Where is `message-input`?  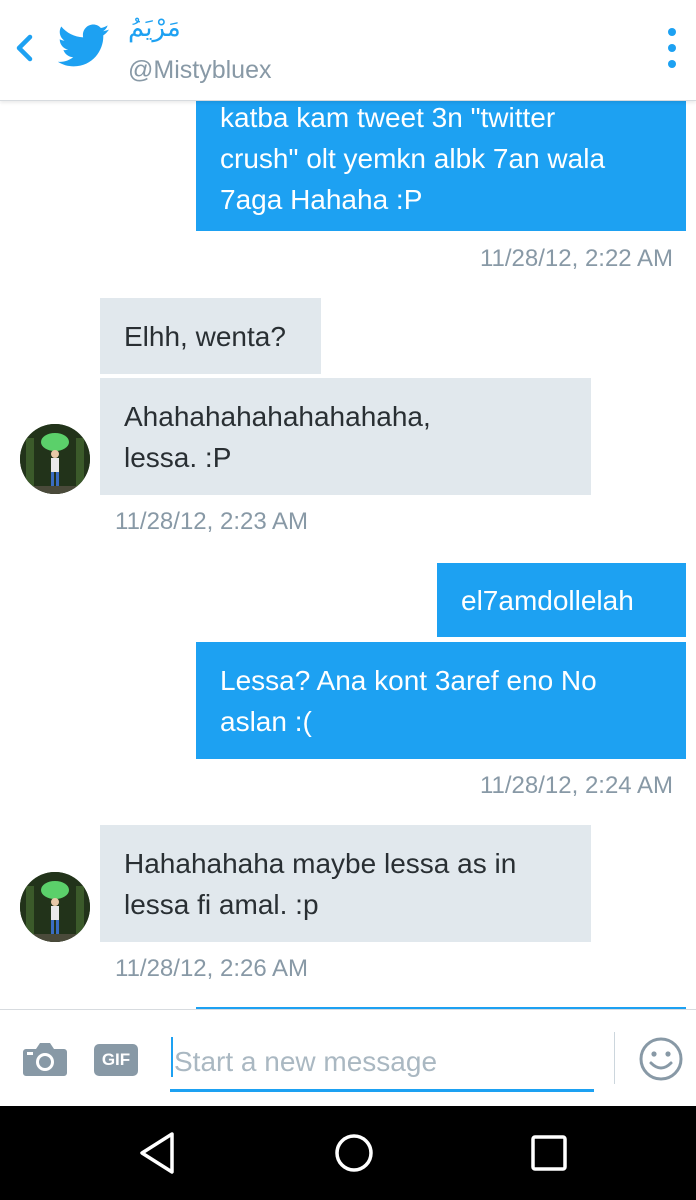 message-input is located at coordinates (382, 1063).